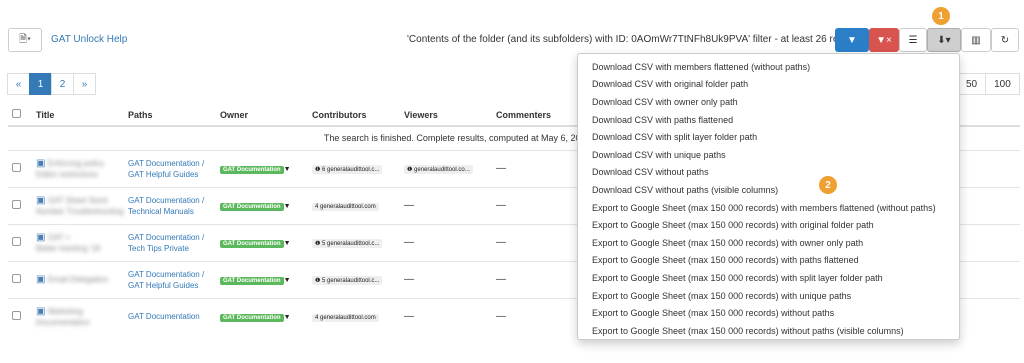  I want to click on dropdown-item: Download CSV with unique paths, so click(768, 155).